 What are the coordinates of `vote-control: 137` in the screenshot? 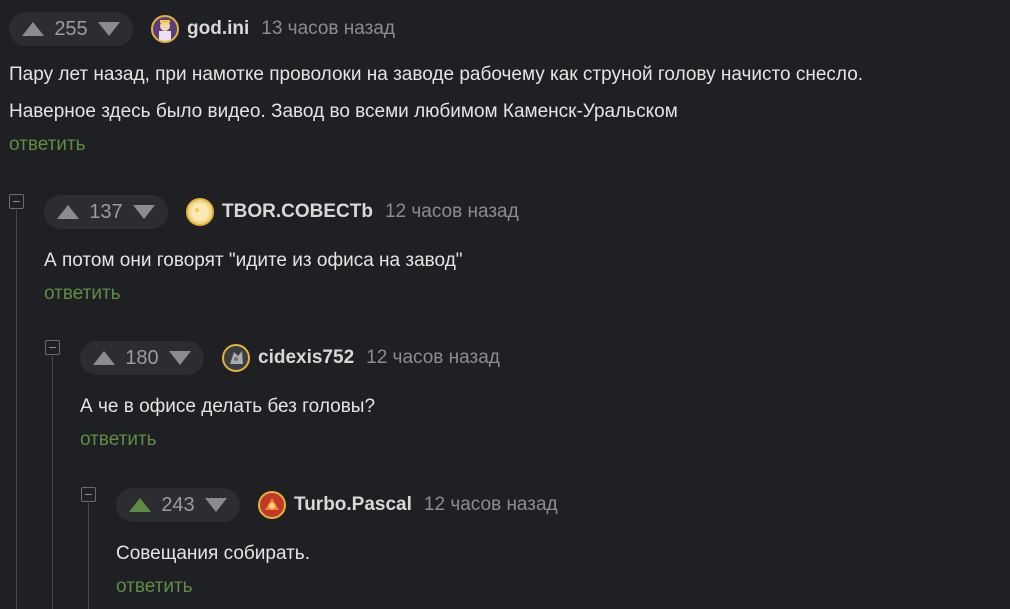 It's located at (106, 212).